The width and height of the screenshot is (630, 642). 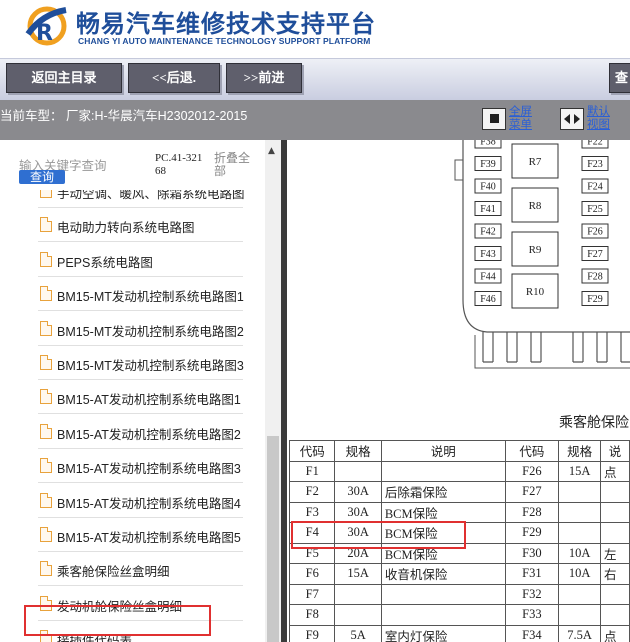 I want to click on tree-item: 手动空调、暖风、除霜系统电路图, so click(x=141, y=199).